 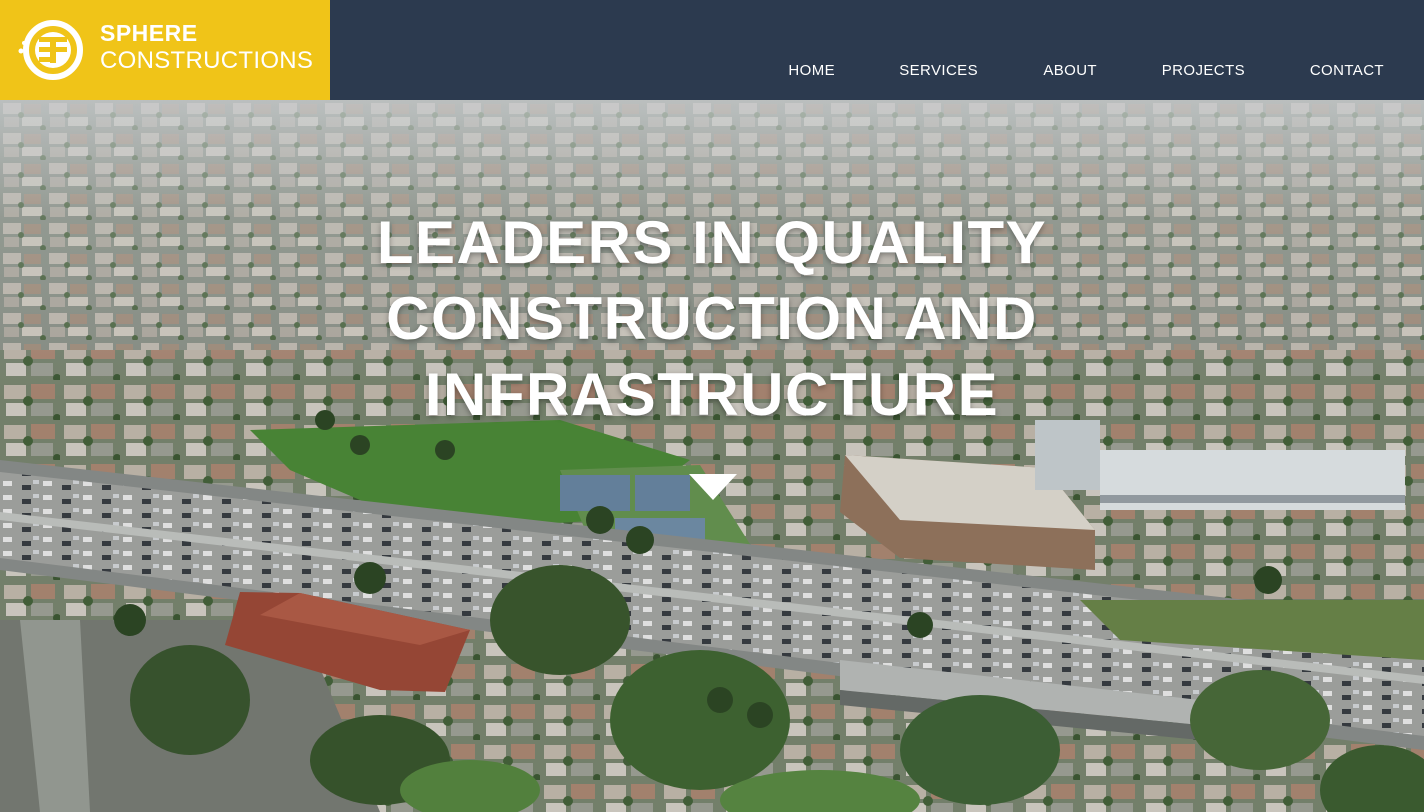 I want to click on sphere-logo-icon, so click(x=50, y=50).